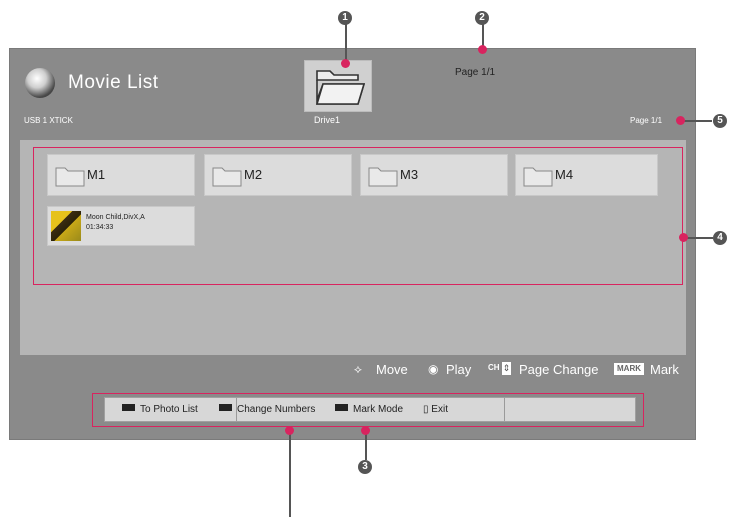 Image resolution: width=740 pixels, height=517 pixels. Describe the element at coordinates (392, 369) in the screenshot. I see `hint-move: Move` at that location.